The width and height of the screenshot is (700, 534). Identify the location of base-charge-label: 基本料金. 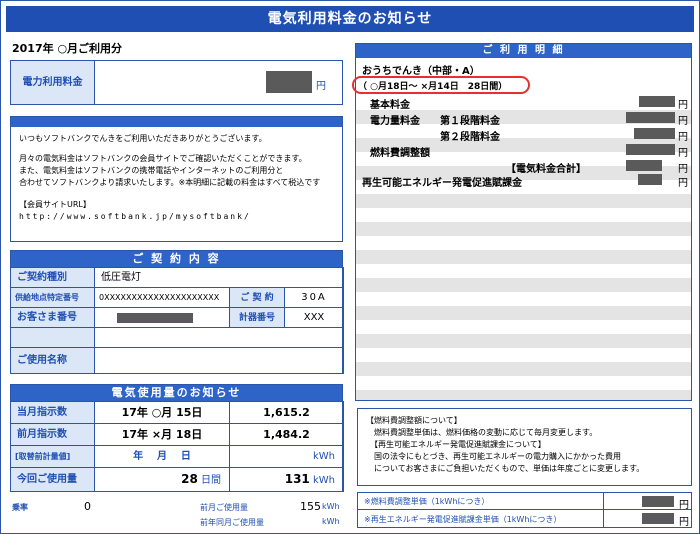
(390, 105).